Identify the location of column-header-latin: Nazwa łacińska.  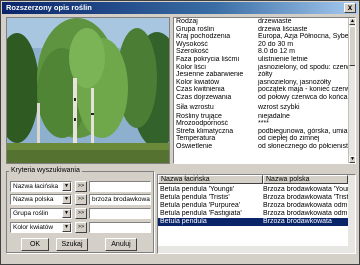
(210, 179).